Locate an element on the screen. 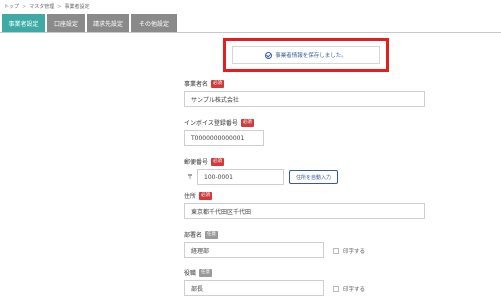 The image size is (501, 296). address-label-text: 住所 is located at coordinates (190, 196).